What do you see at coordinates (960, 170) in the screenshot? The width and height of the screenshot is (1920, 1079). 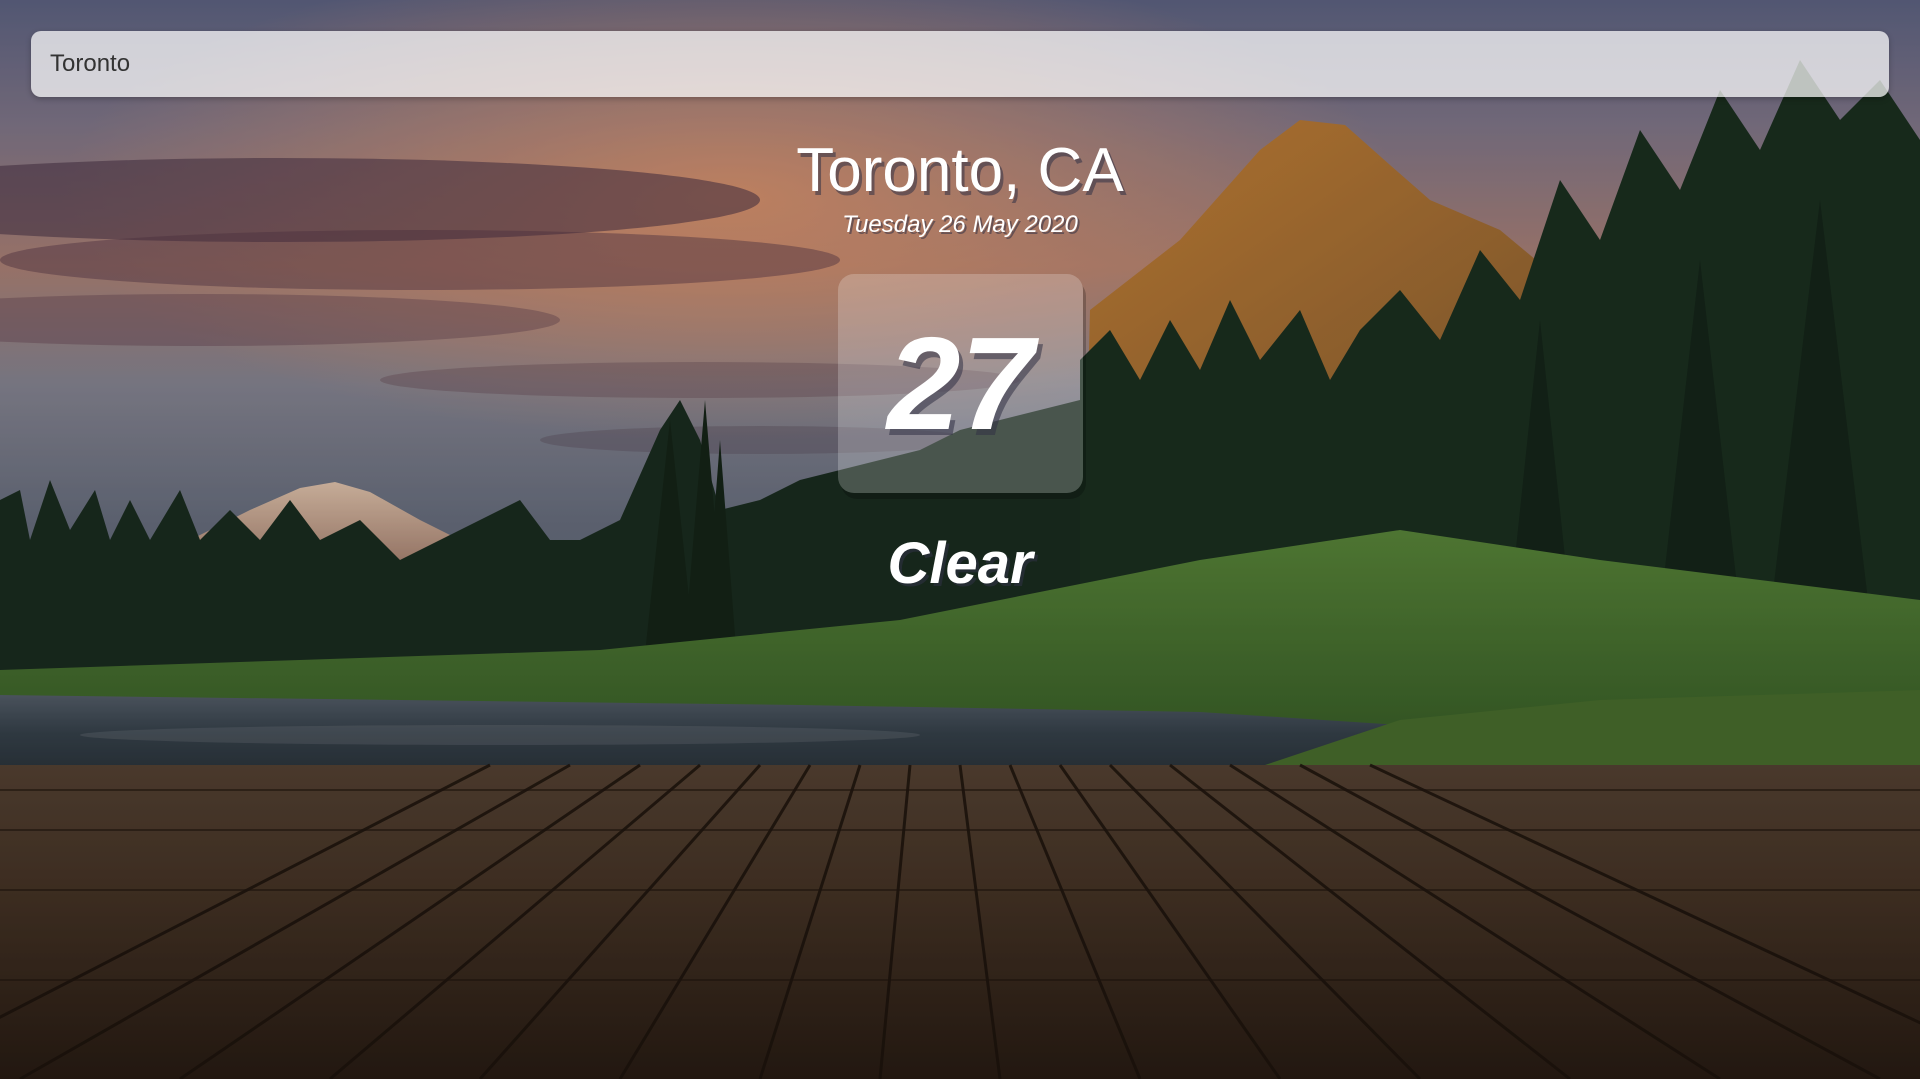 I see `location-name: Toronto, CA` at bounding box center [960, 170].